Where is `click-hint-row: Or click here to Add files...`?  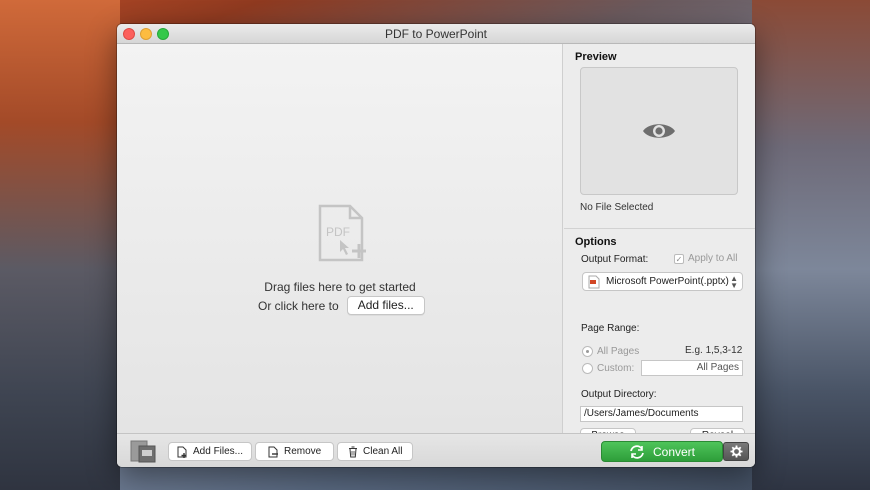
click-hint-row: Or click here to Add files... is located at coordinates (341, 305).